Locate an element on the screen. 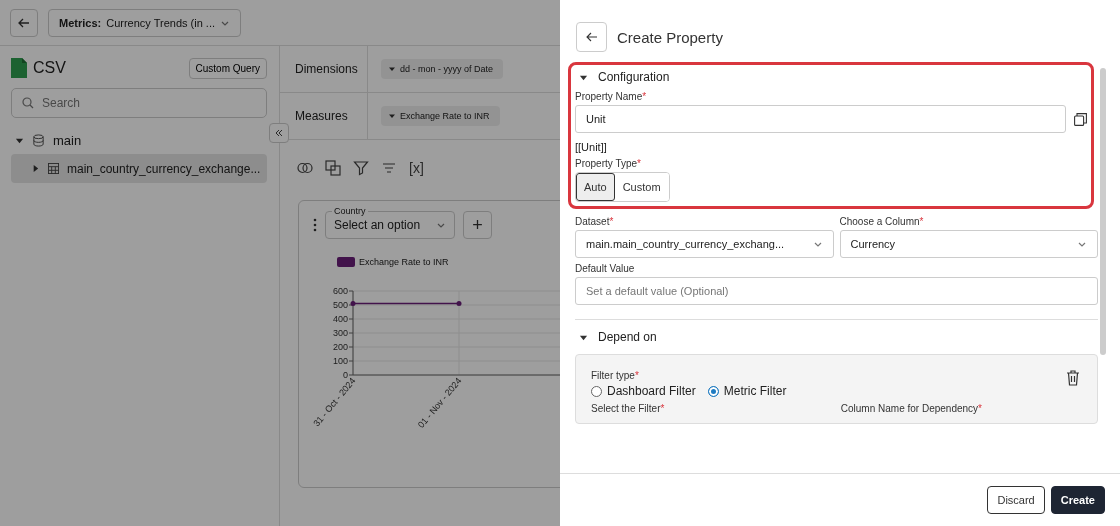 This screenshot has width=1120, height=526. field-label: Filter type* is located at coordinates (615, 375).